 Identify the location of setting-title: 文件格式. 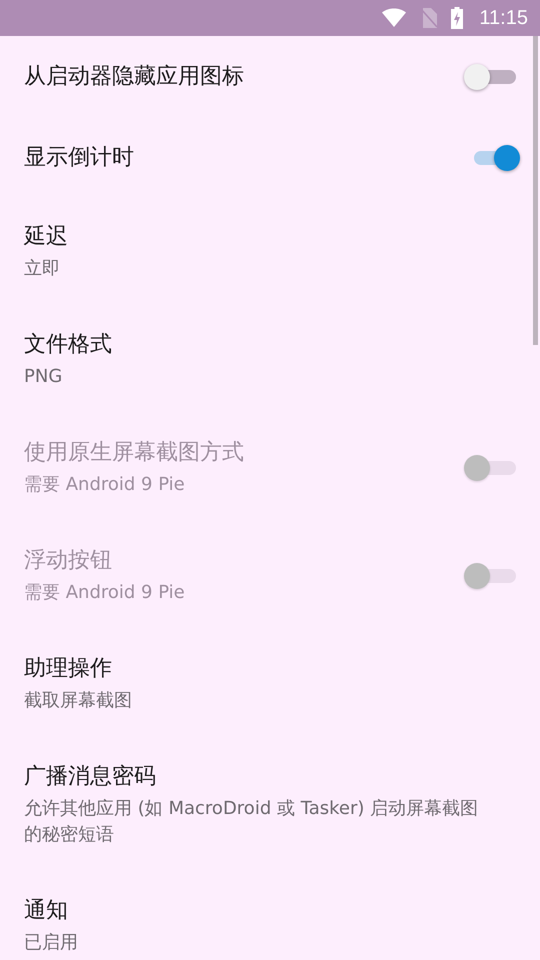
(68, 345).